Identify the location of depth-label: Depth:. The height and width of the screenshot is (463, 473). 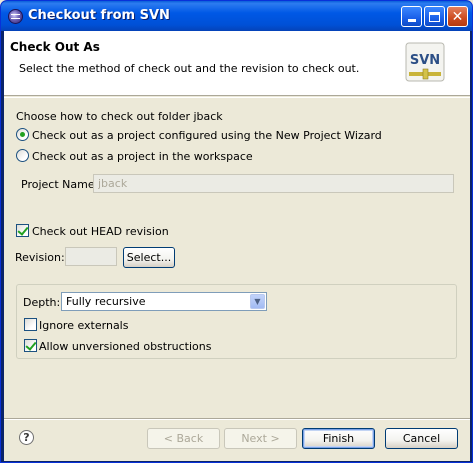
(42, 302).